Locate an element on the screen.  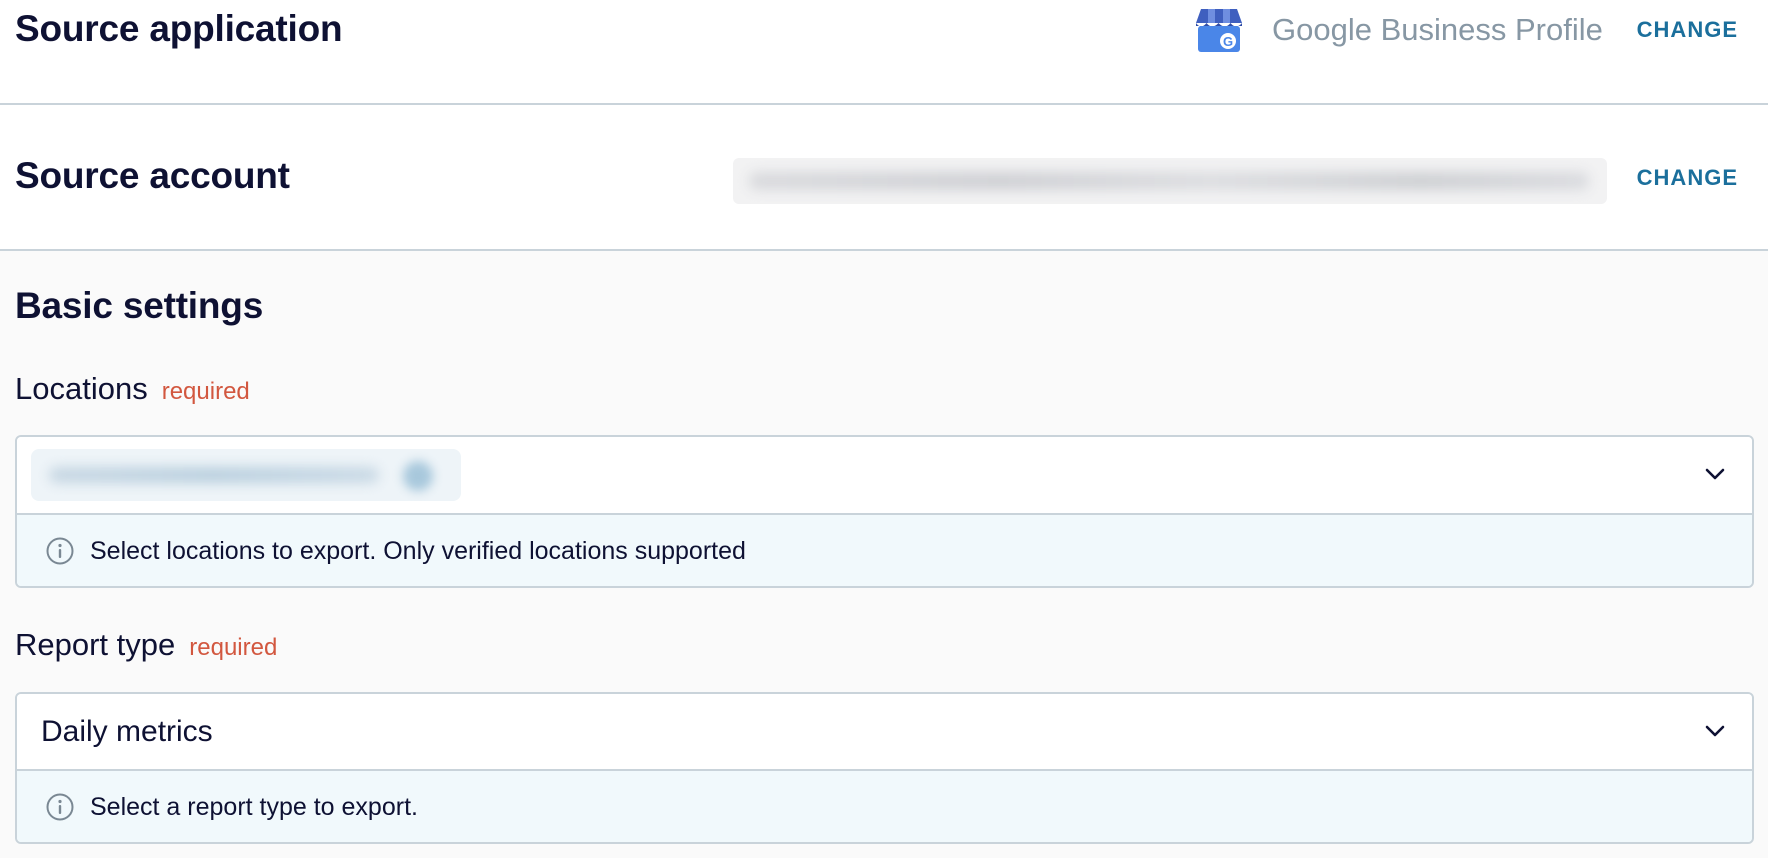
report-type-value: Daily metrics is located at coordinates (127, 731).